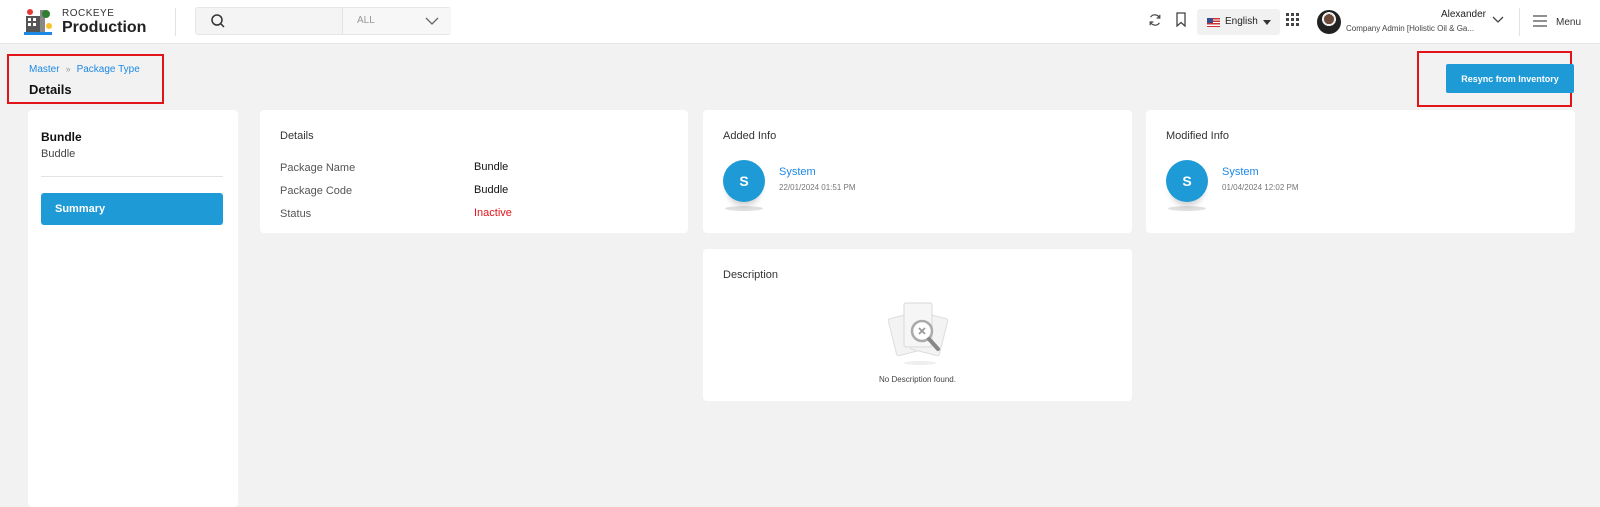 This screenshot has width=1600, height=507. I want to click on package-code-subheading: Buddle, so click(58, 154).